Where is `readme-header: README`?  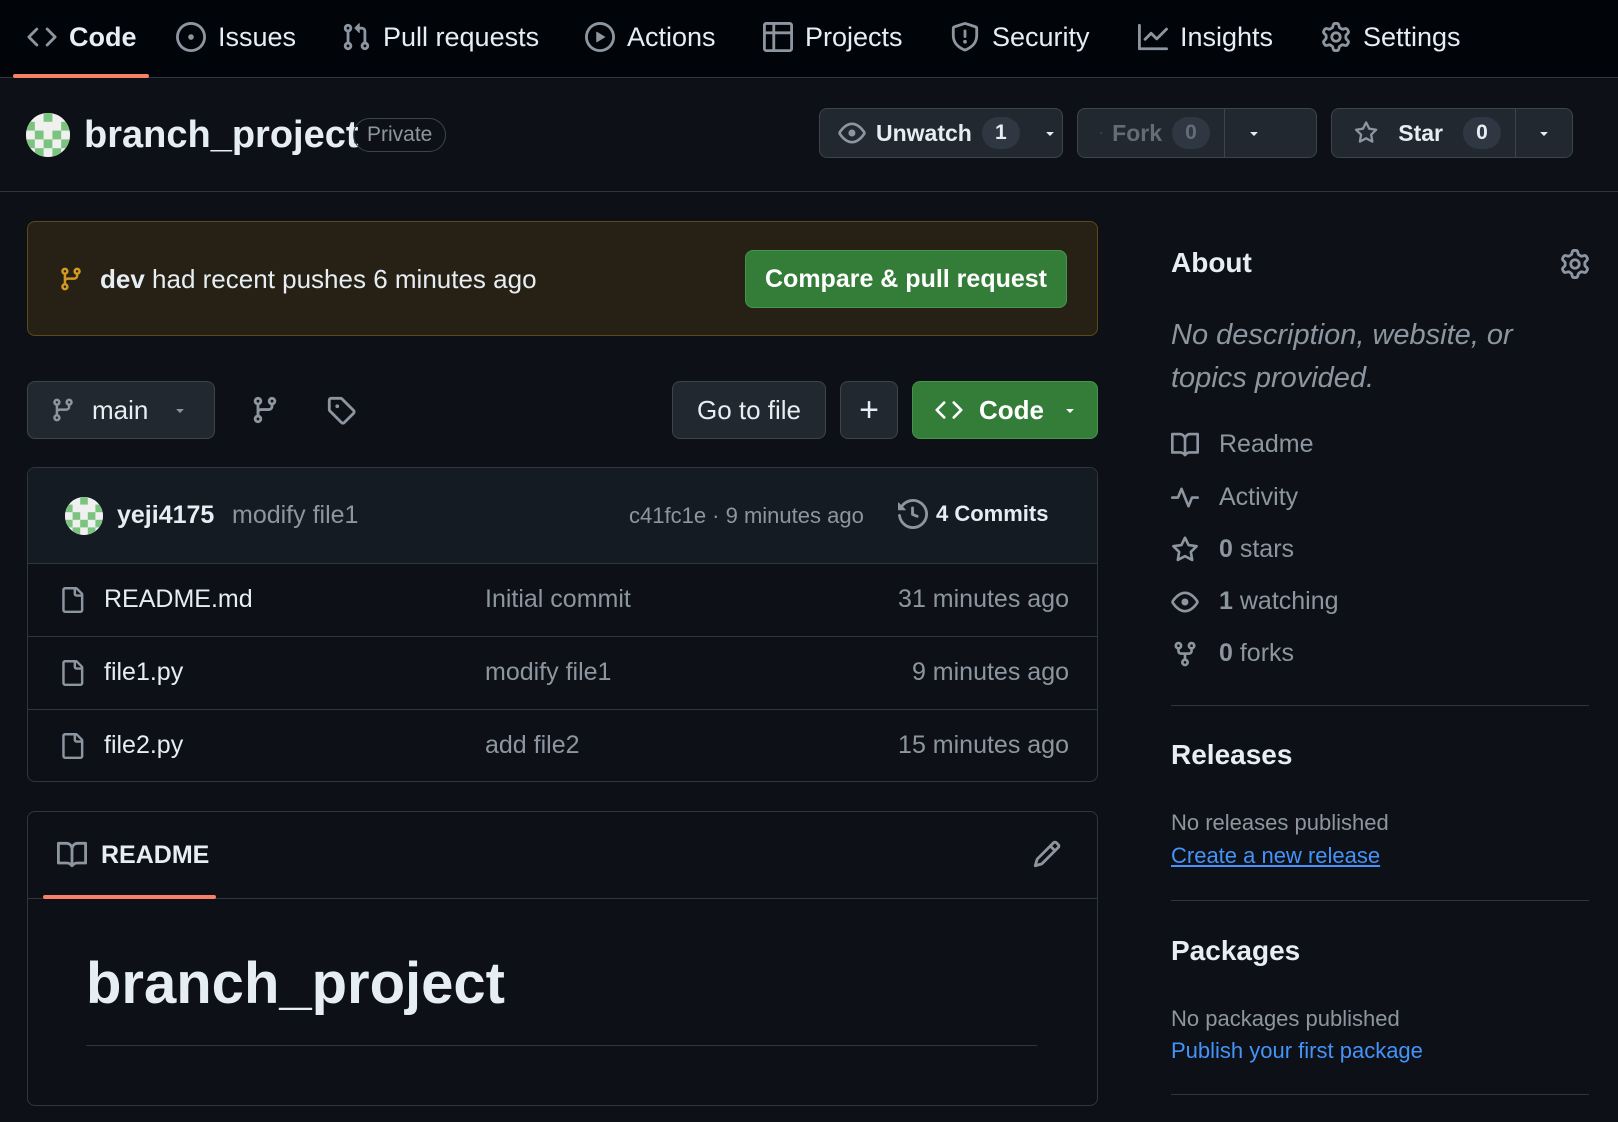
readme-header: README is located at coordinates (562, 855).